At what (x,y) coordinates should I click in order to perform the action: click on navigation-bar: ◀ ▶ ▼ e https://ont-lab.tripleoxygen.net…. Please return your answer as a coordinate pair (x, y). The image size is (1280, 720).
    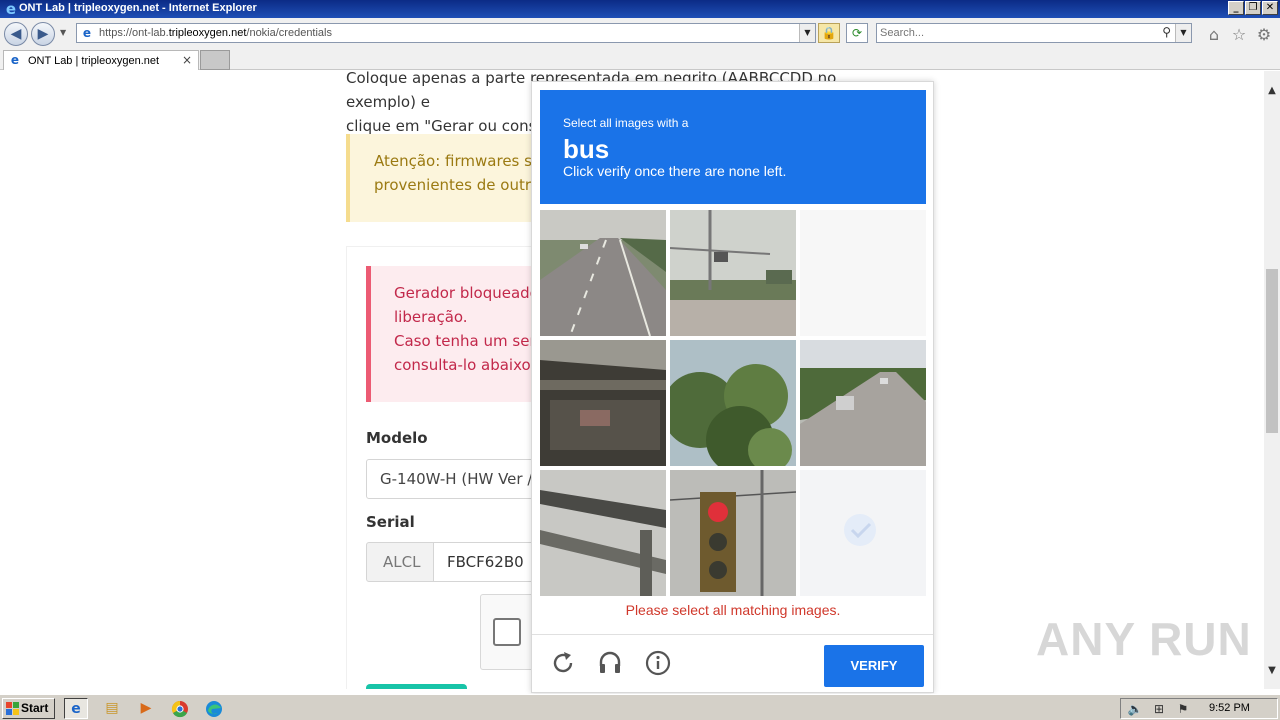
    Looking at the image, I should click on (640, 33).